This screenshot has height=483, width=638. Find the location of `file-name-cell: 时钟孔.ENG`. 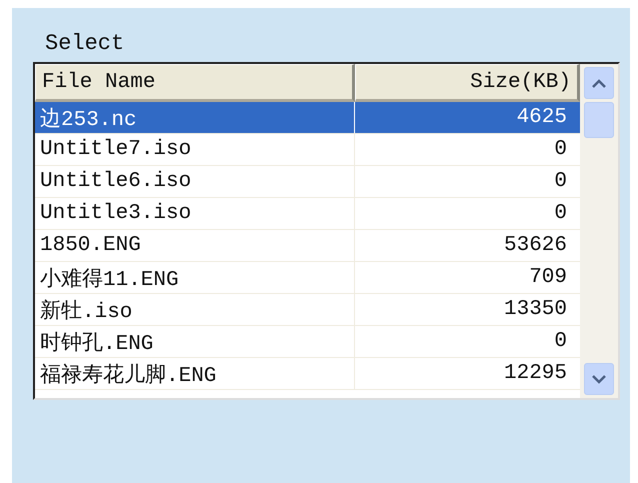

file-name-cell: 时钟孔.ENG is located at coordinates (195, 341).